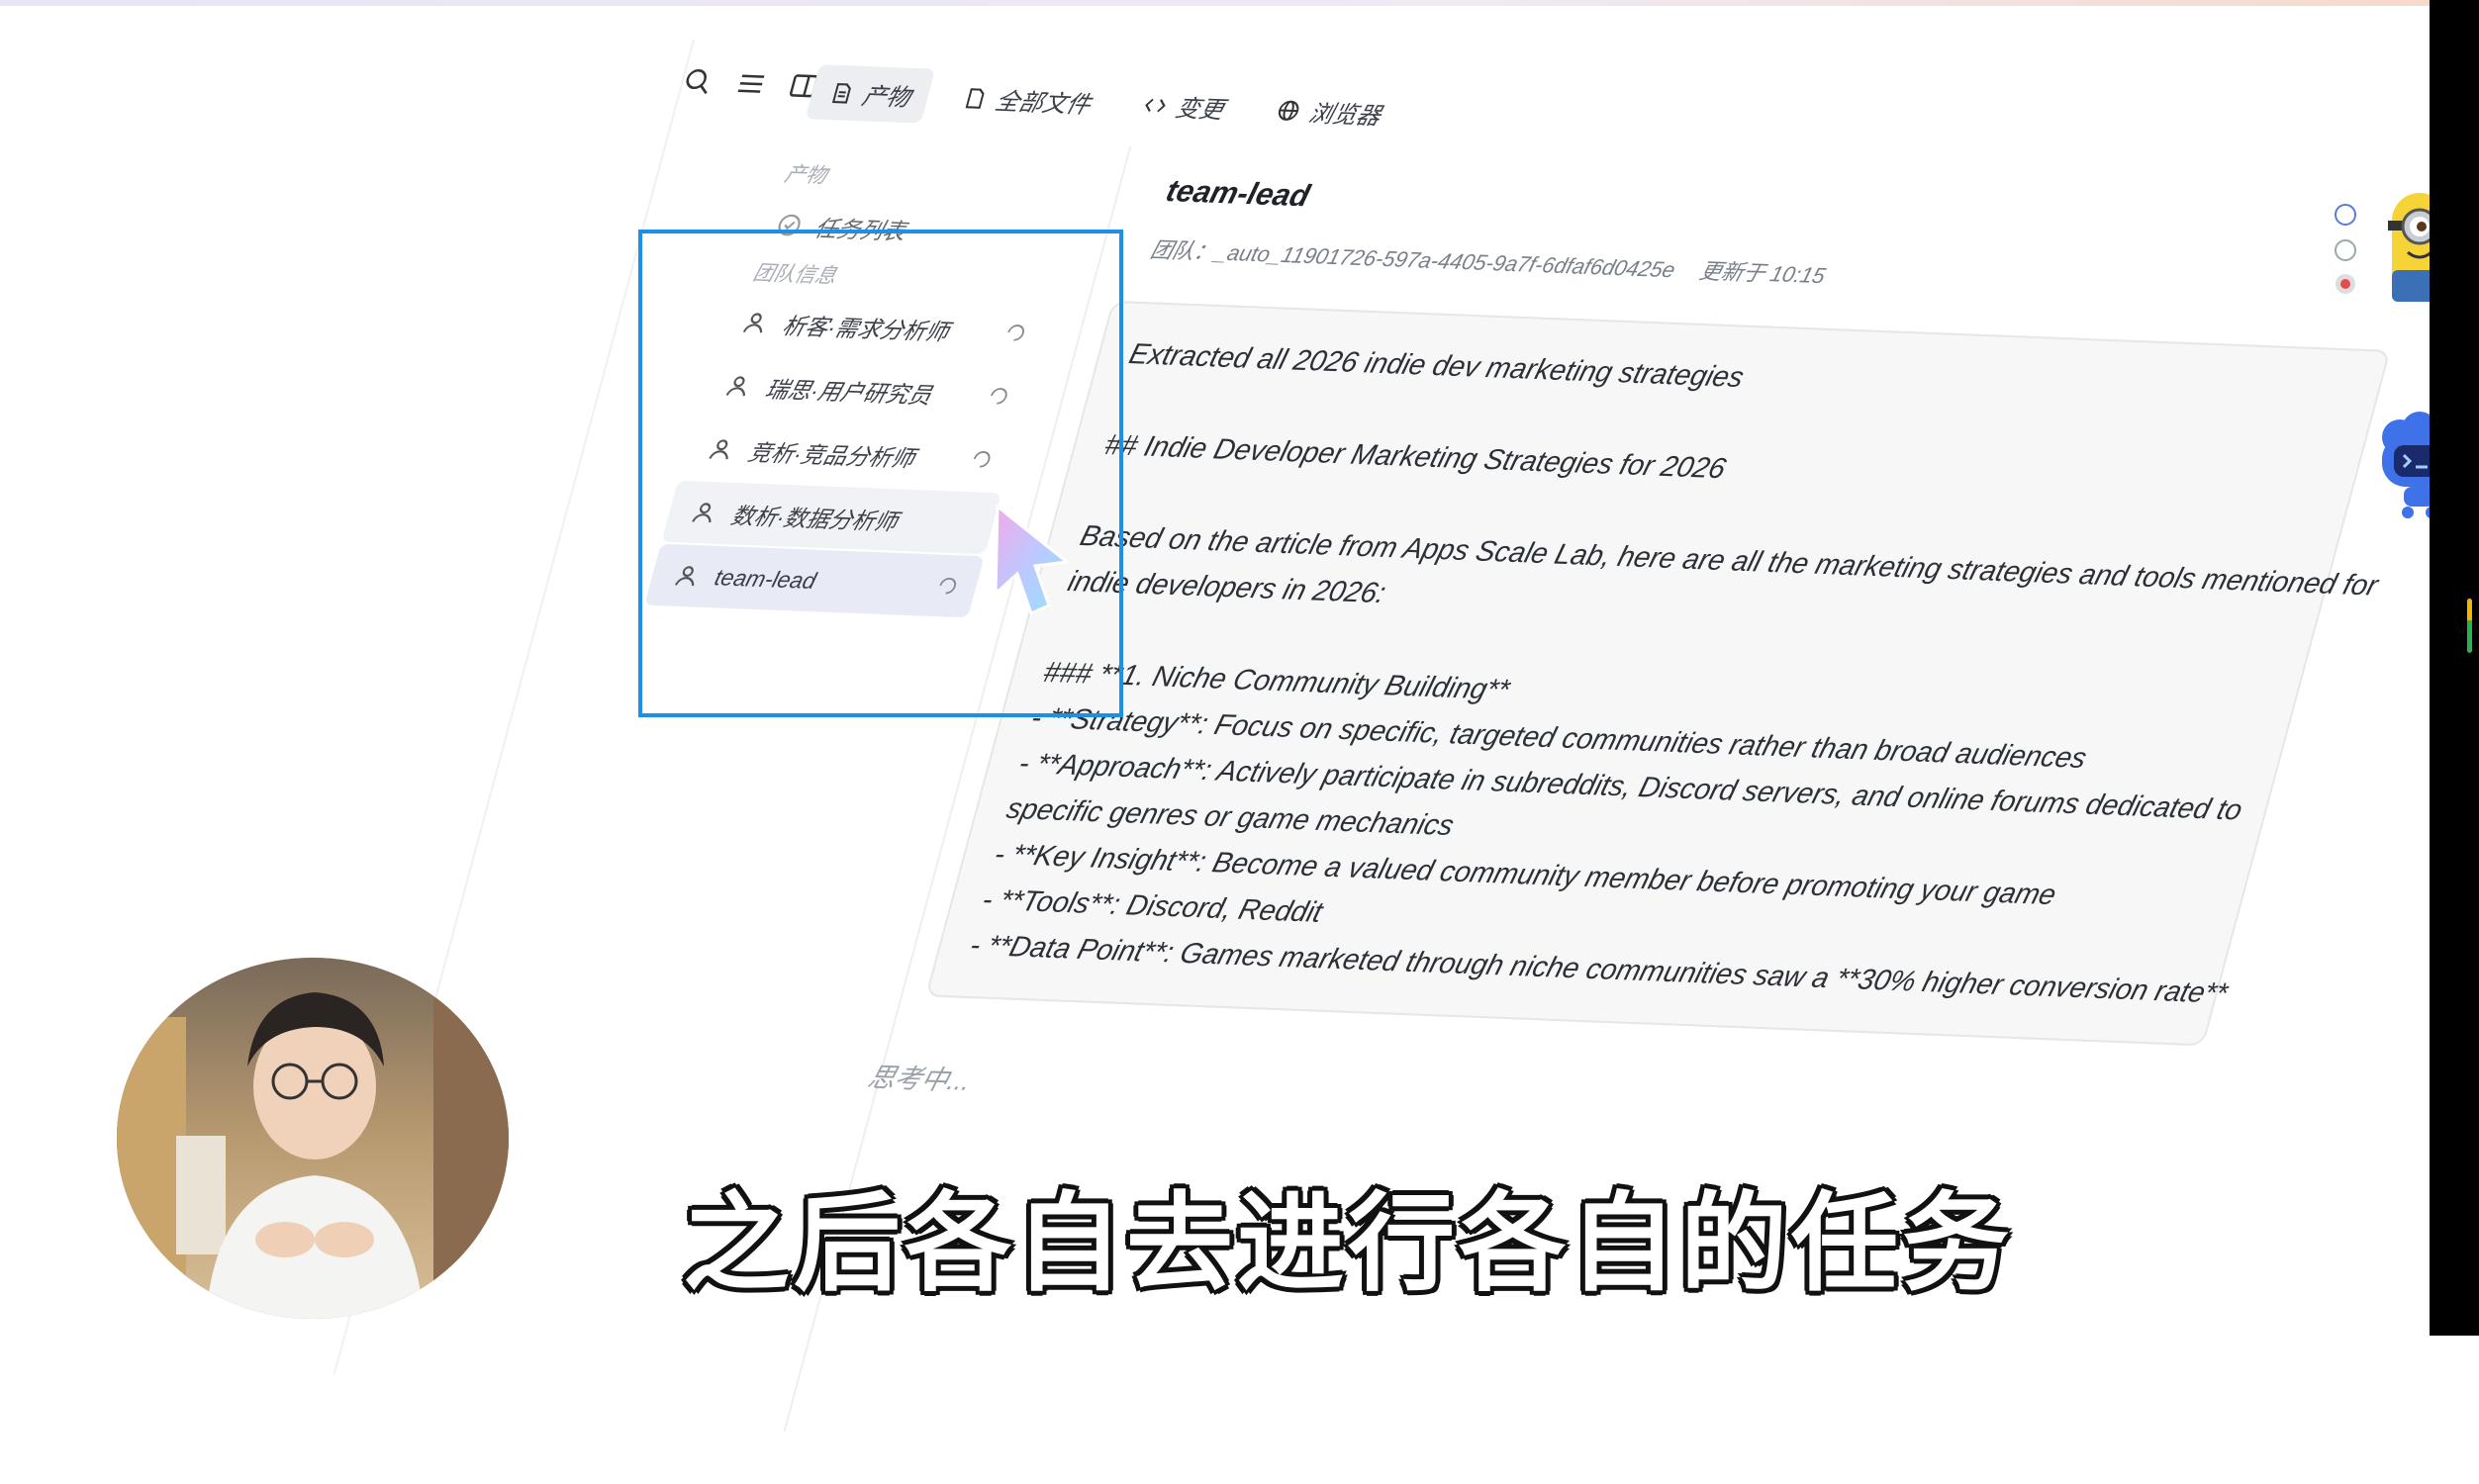  I want to click on tab-browser: 浏览器, so click(1328, 111).